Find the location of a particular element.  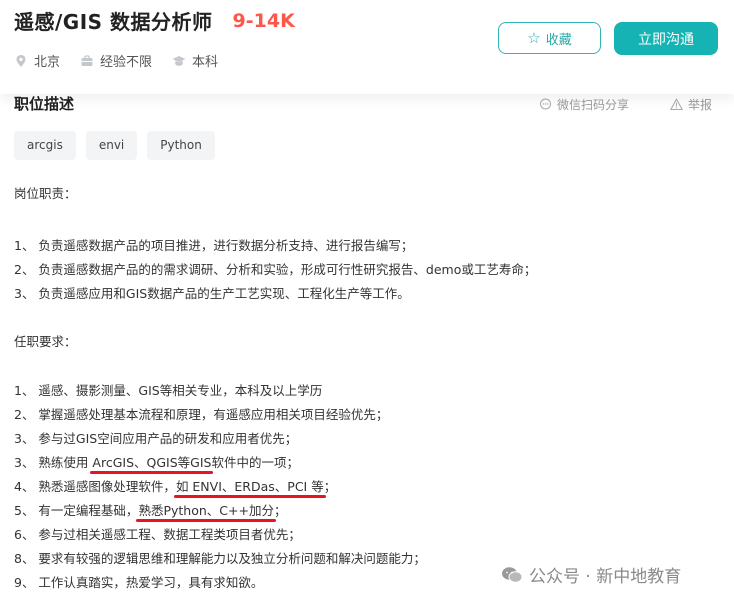

requirement-text: 4、 熟悉遥感图像处理软件， is located at coordinates (95, 486).